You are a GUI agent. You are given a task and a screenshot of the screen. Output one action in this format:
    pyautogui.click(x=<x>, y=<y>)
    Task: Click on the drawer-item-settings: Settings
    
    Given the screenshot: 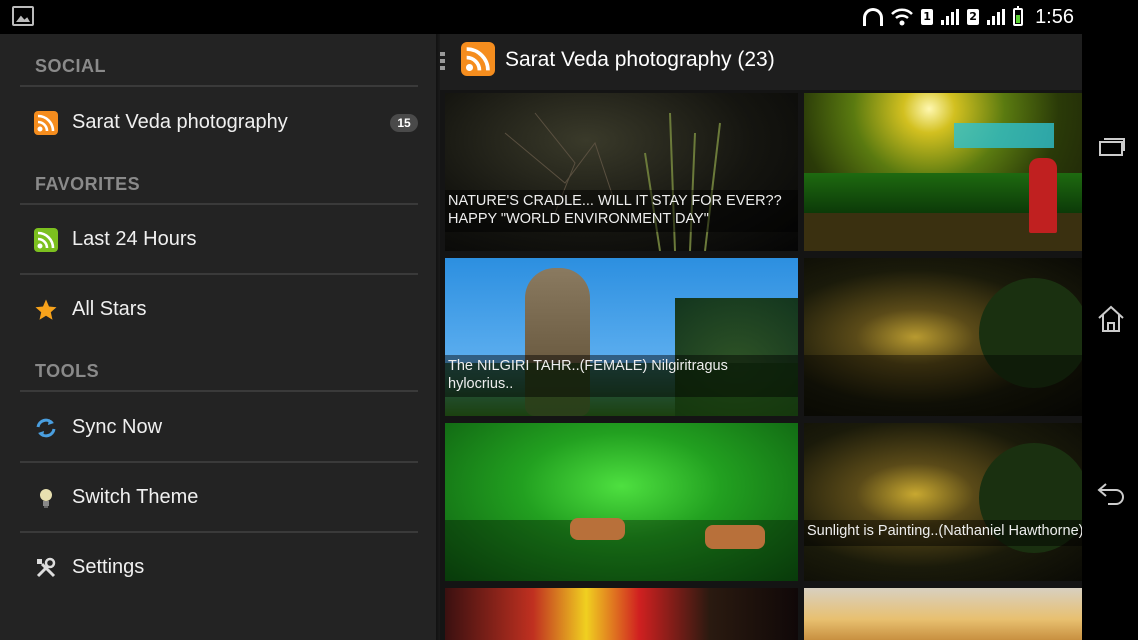 What is the action you would take?
    pyautogui.click(x=219, y=568)
    